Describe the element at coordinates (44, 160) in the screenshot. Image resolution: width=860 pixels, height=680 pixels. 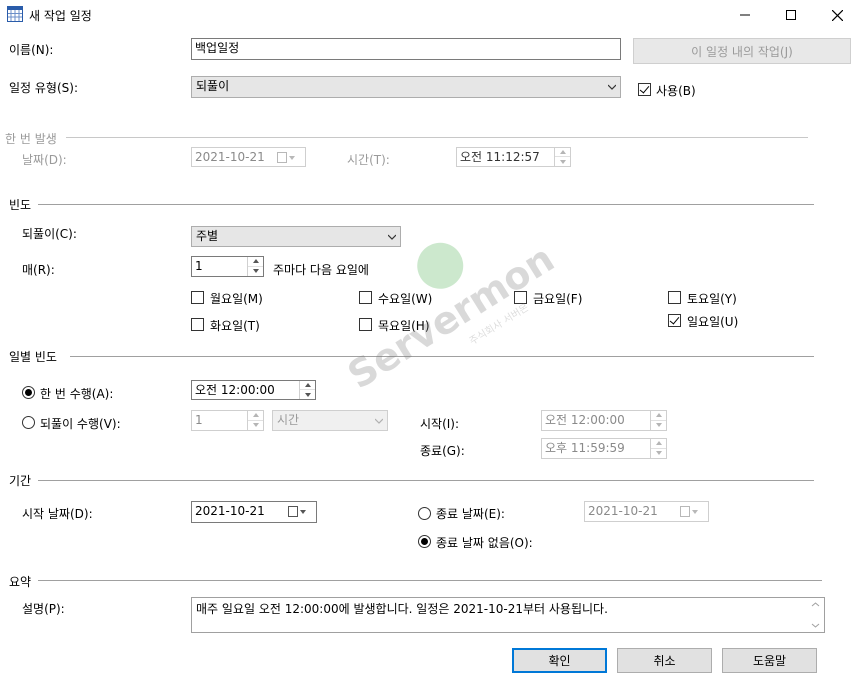
I see `one-time-date-label: 날짜(D):` at that location.